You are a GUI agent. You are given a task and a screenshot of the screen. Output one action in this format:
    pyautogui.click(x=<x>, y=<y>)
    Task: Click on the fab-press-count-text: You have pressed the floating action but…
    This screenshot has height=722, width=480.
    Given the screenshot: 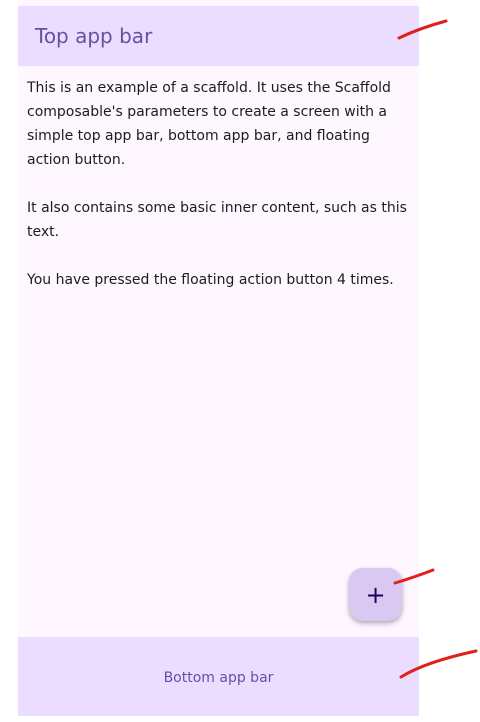 What is the action you would take?
    pyautogui.click(x=210, y=280)
    